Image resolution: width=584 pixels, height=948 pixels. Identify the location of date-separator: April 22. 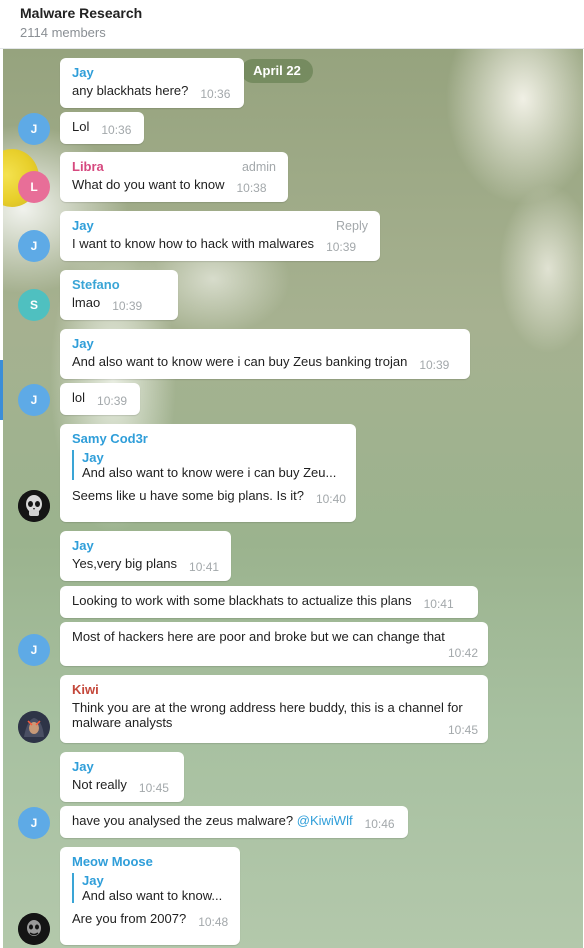
(277, 71).